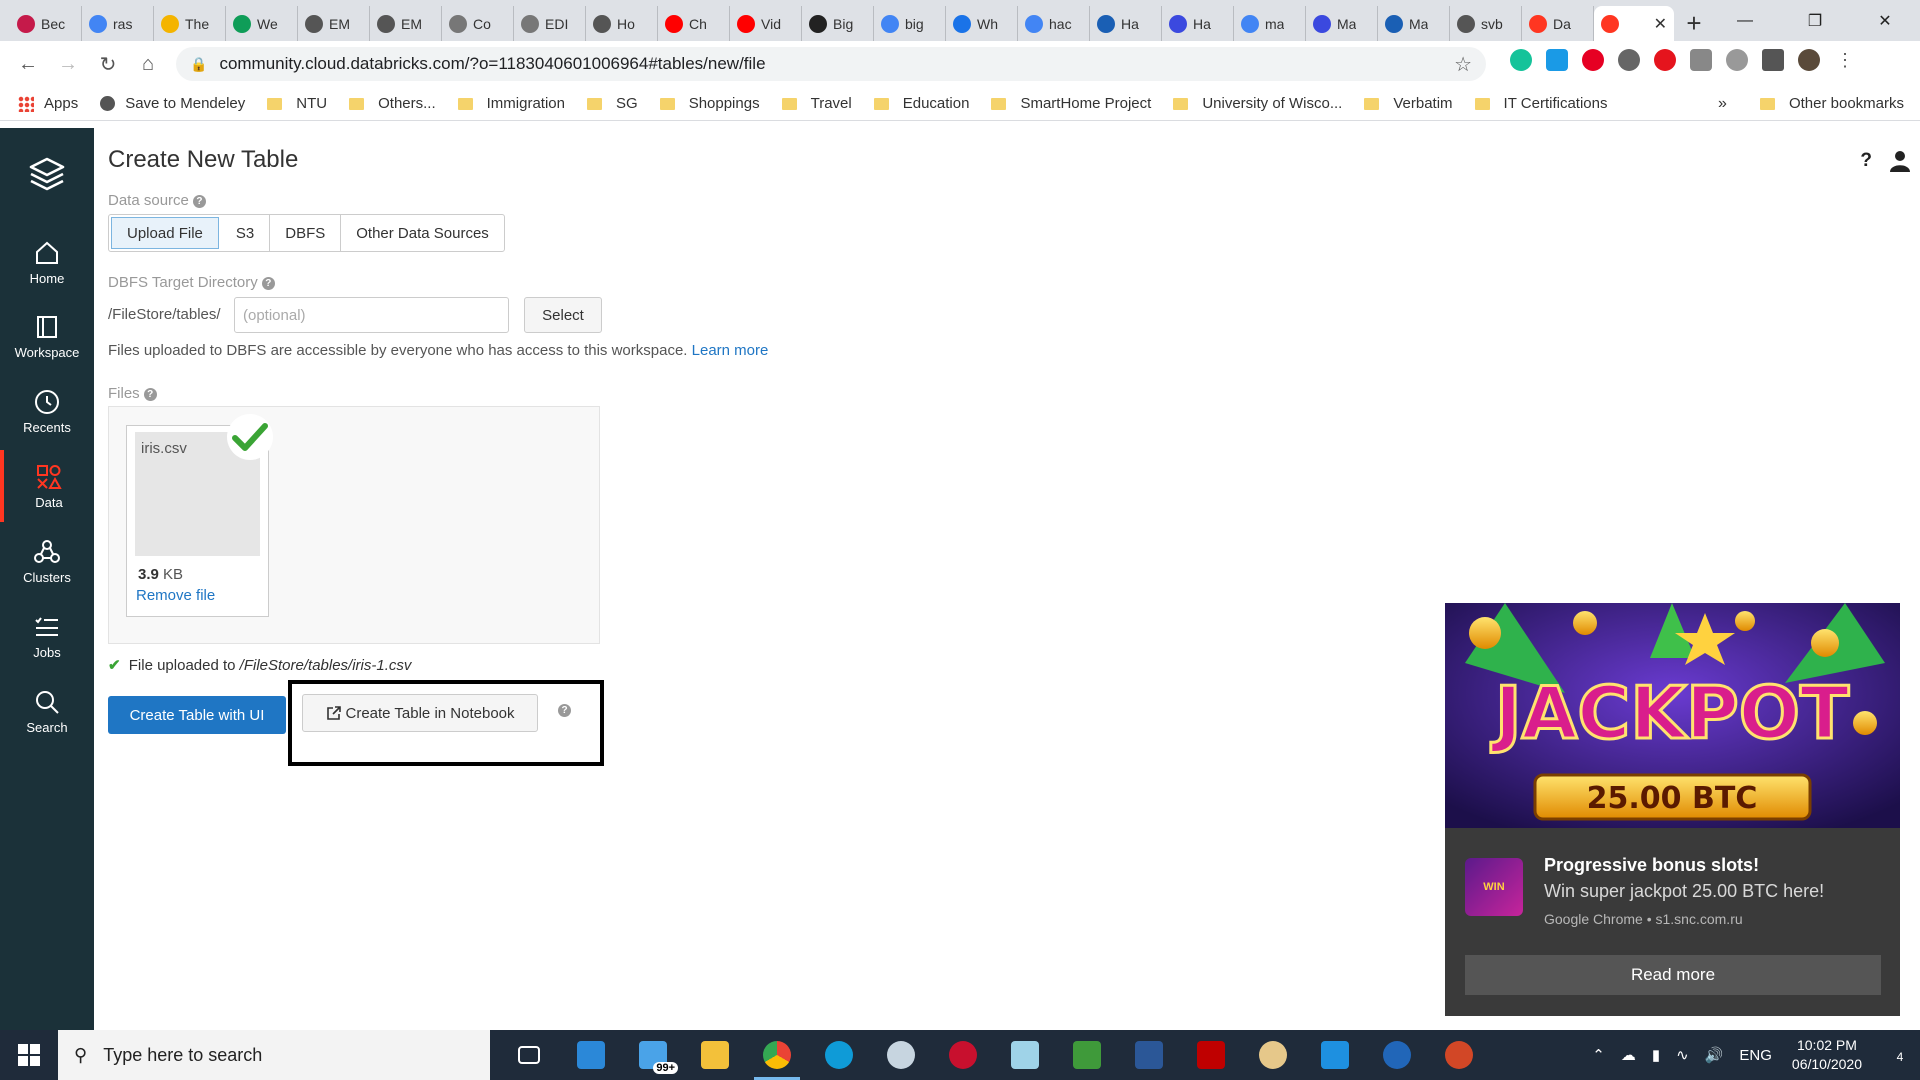 This screenshot has width=1920, height=1080. What do you see at coordinates (591, 1055) in the screenshot?
I see `store-icon` at bounding box center [591, 1055].